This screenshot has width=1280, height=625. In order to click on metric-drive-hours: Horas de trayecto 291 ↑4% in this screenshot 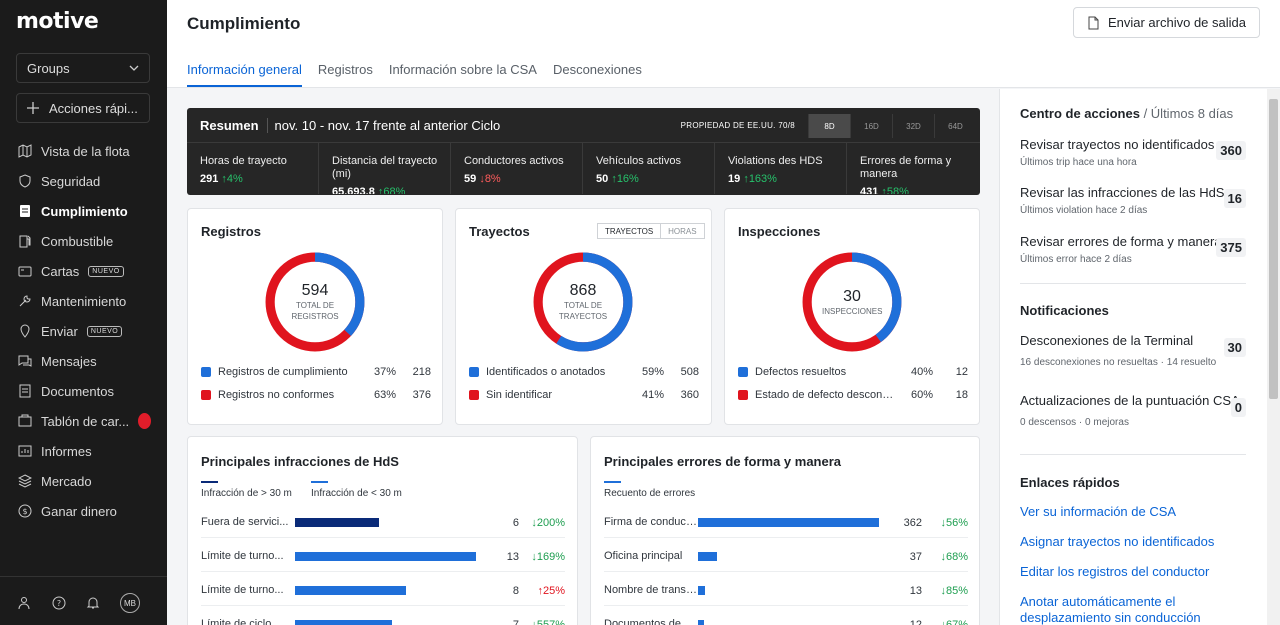, I will do `click(253, 168)`.